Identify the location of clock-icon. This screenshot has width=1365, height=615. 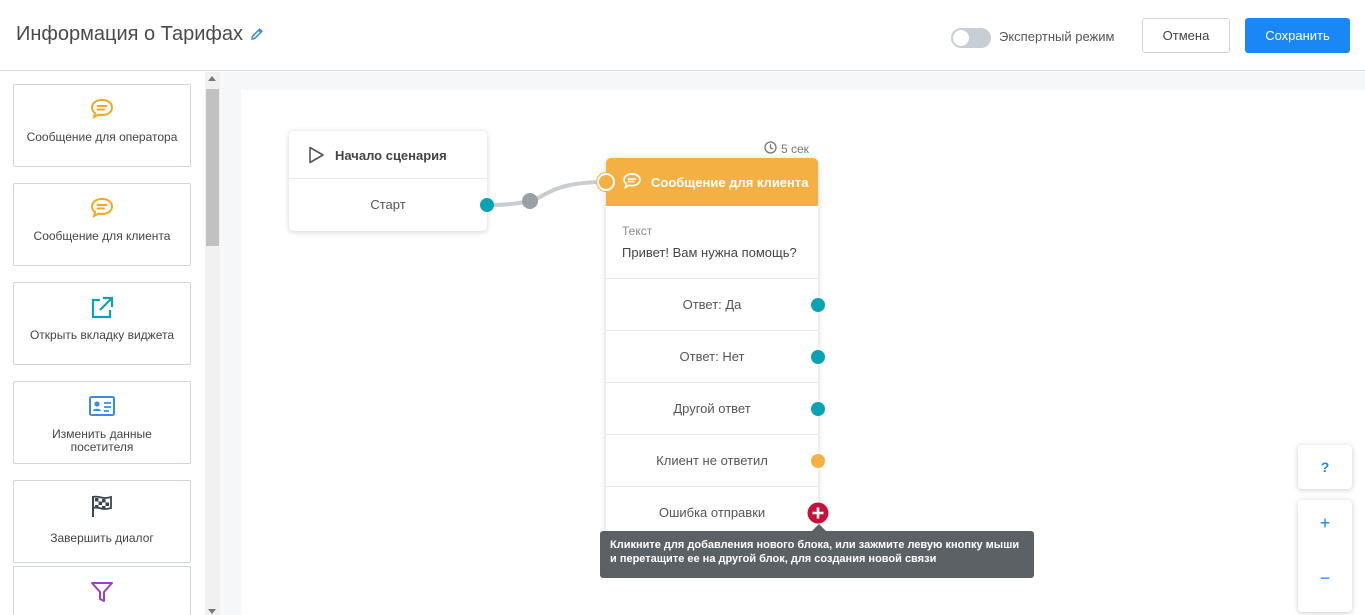
(770, 149).